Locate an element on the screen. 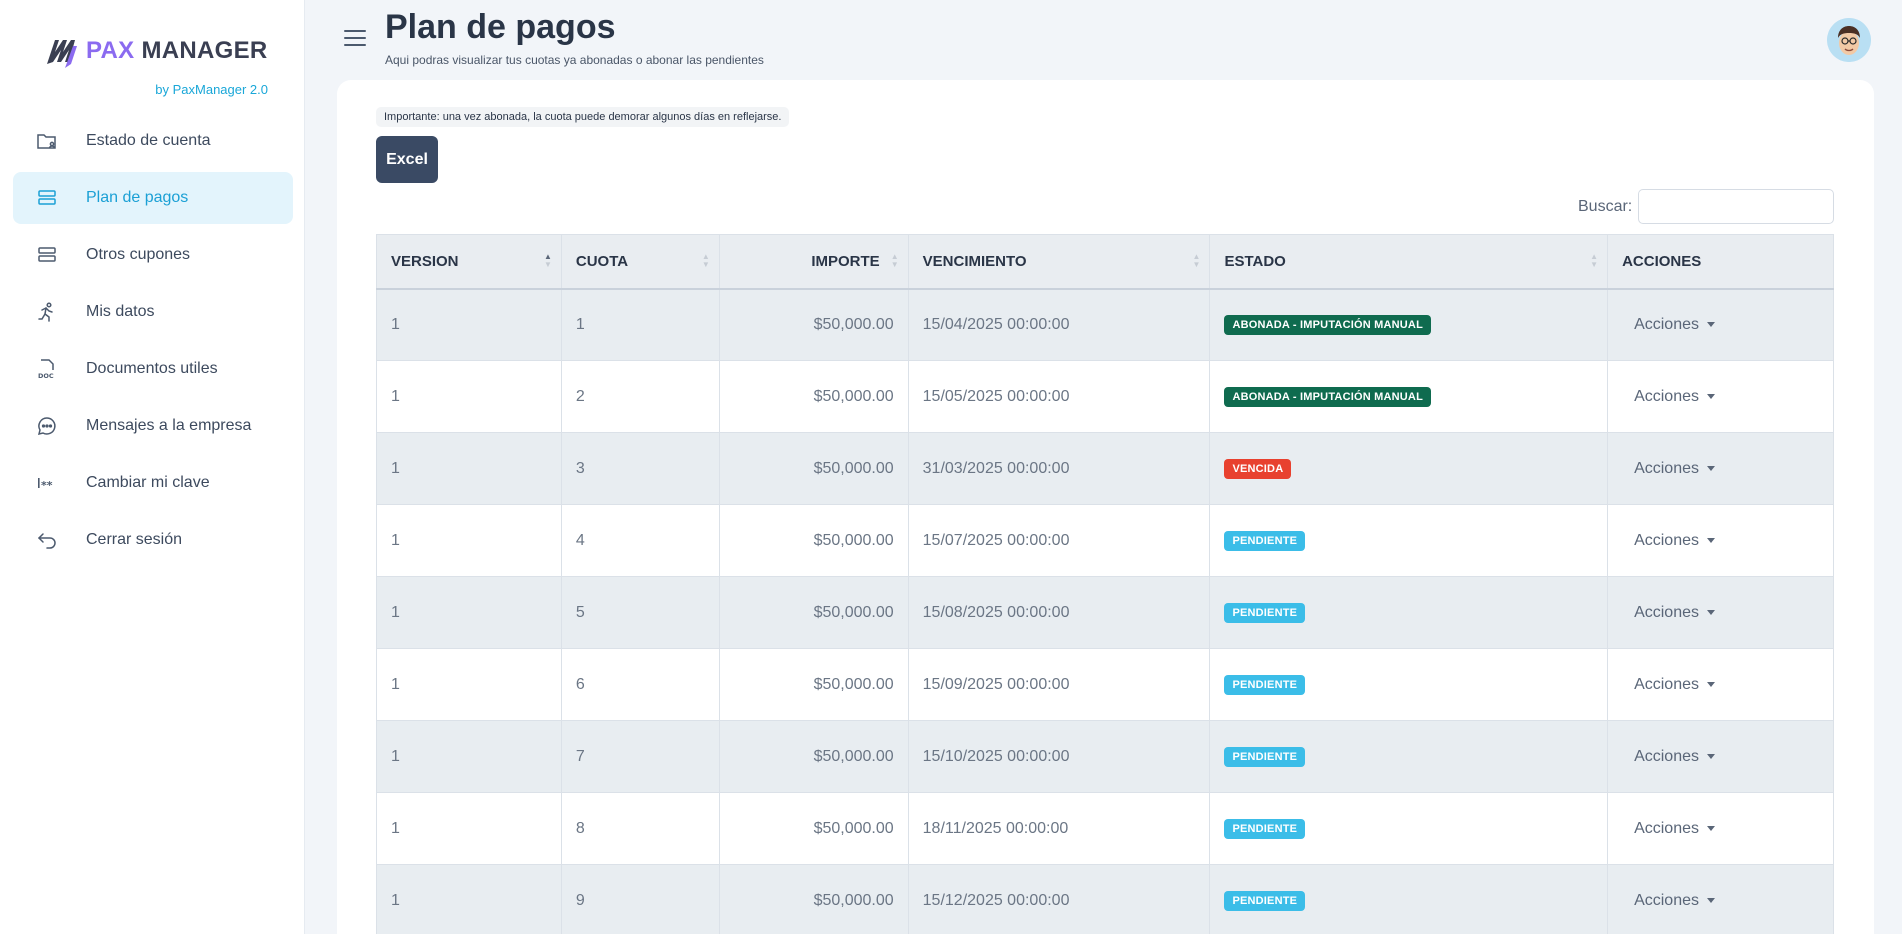 Image resolution: width=1902 pixels, height=934 pixels. sidebar-item-label: Cambiar mi clave is located at coordinates (148, 482).